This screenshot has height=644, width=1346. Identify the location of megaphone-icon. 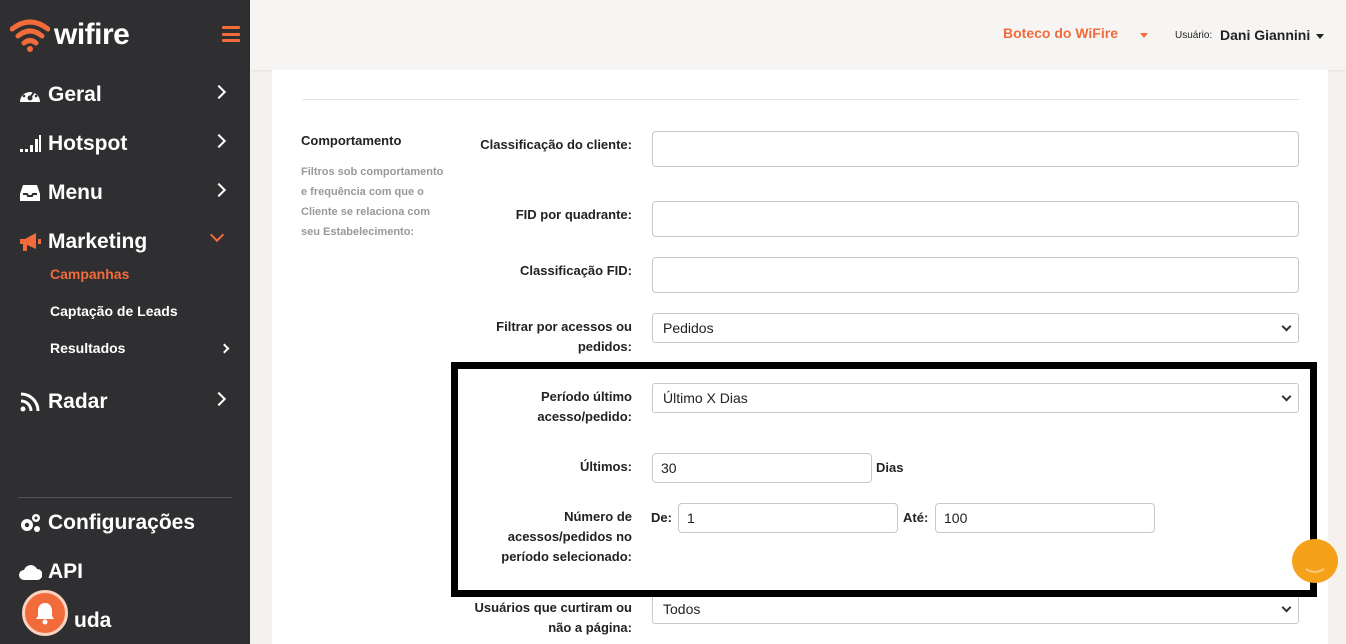
(30, 242).